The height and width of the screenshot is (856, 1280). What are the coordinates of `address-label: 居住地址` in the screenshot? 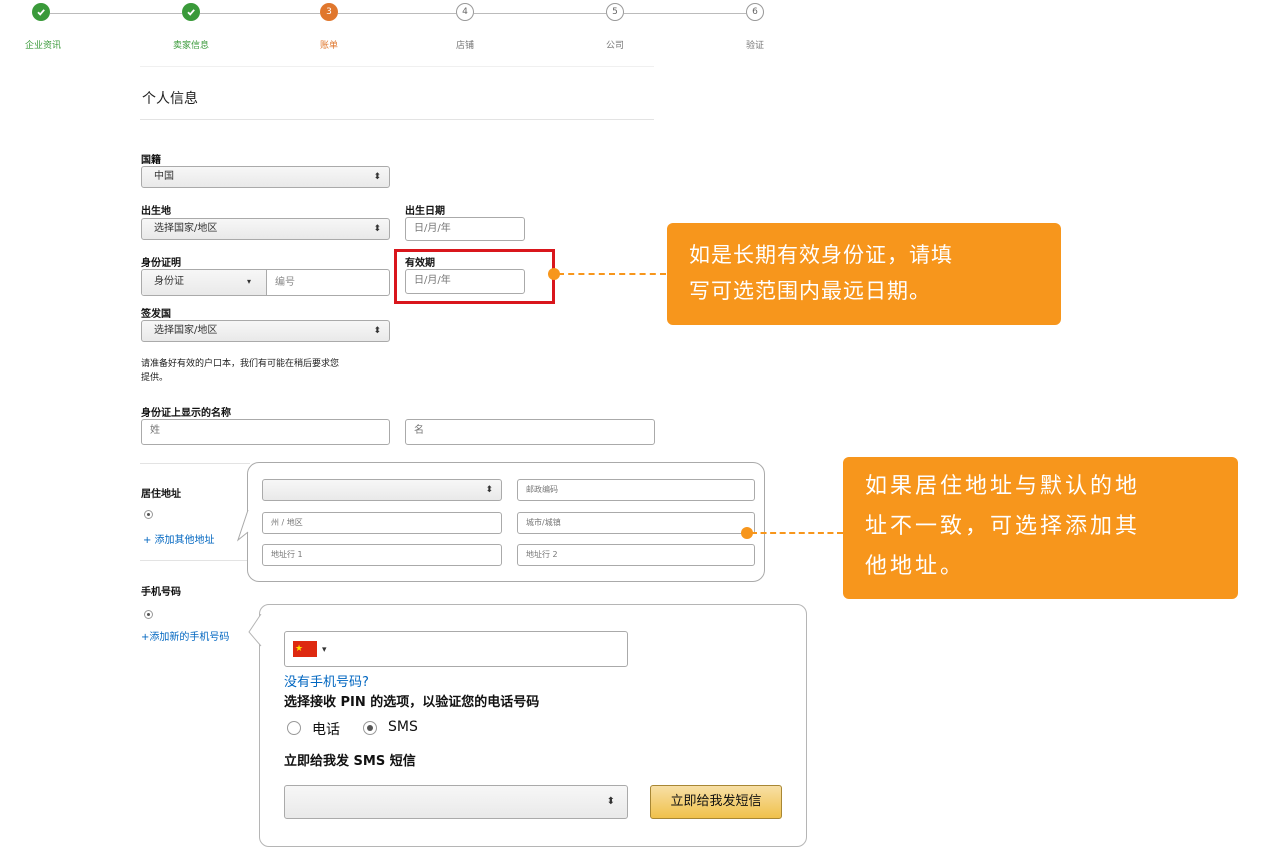 It's located at (161, 494).